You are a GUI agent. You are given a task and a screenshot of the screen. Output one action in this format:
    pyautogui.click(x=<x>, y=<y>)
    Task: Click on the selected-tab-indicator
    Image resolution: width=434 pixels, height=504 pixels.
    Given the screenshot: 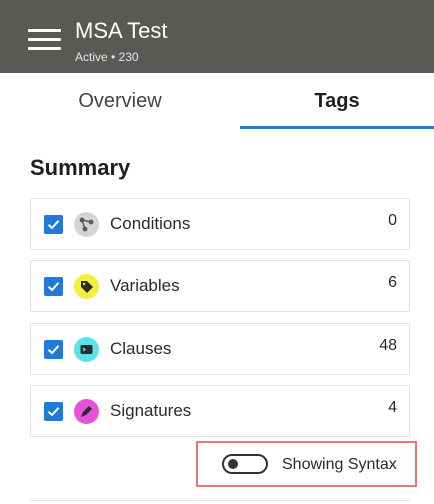 What is the action you would take?
    pyautogui.click(x=337, y=127)
    